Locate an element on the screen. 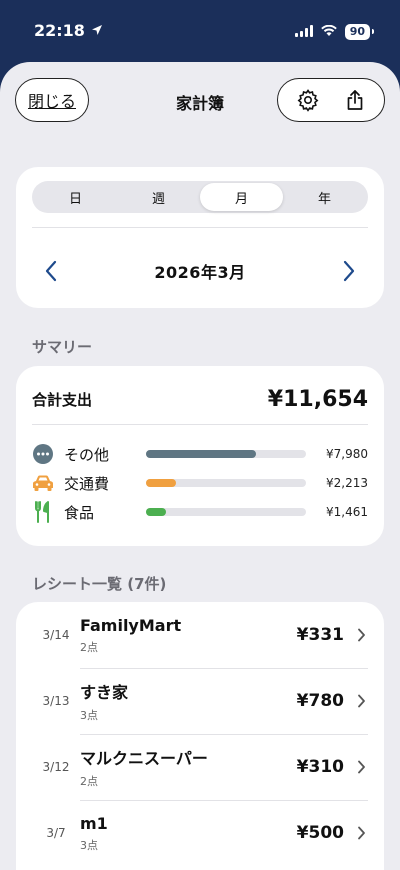 Image resolution: width=400 pixels, height=870 pixels. nav-actions is located at coordinates (331, 100).